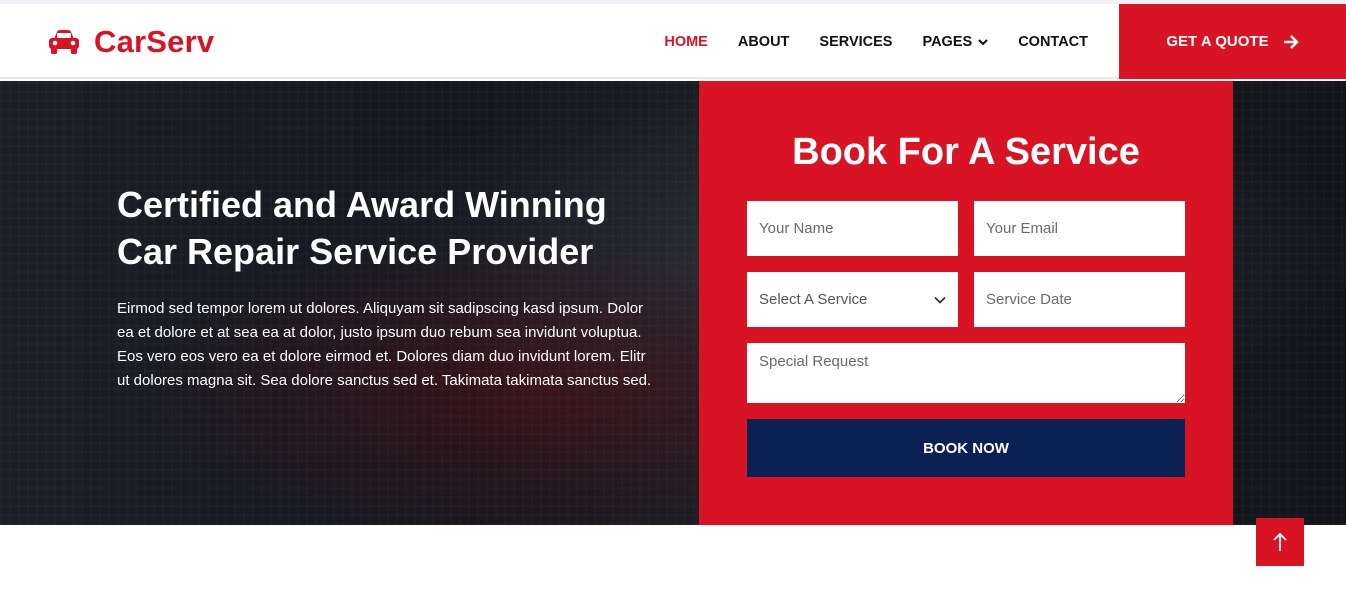  What do you see at coordinates (852, 228) in the screenshot?
I see `name-input` at bounding box center [852, 228].